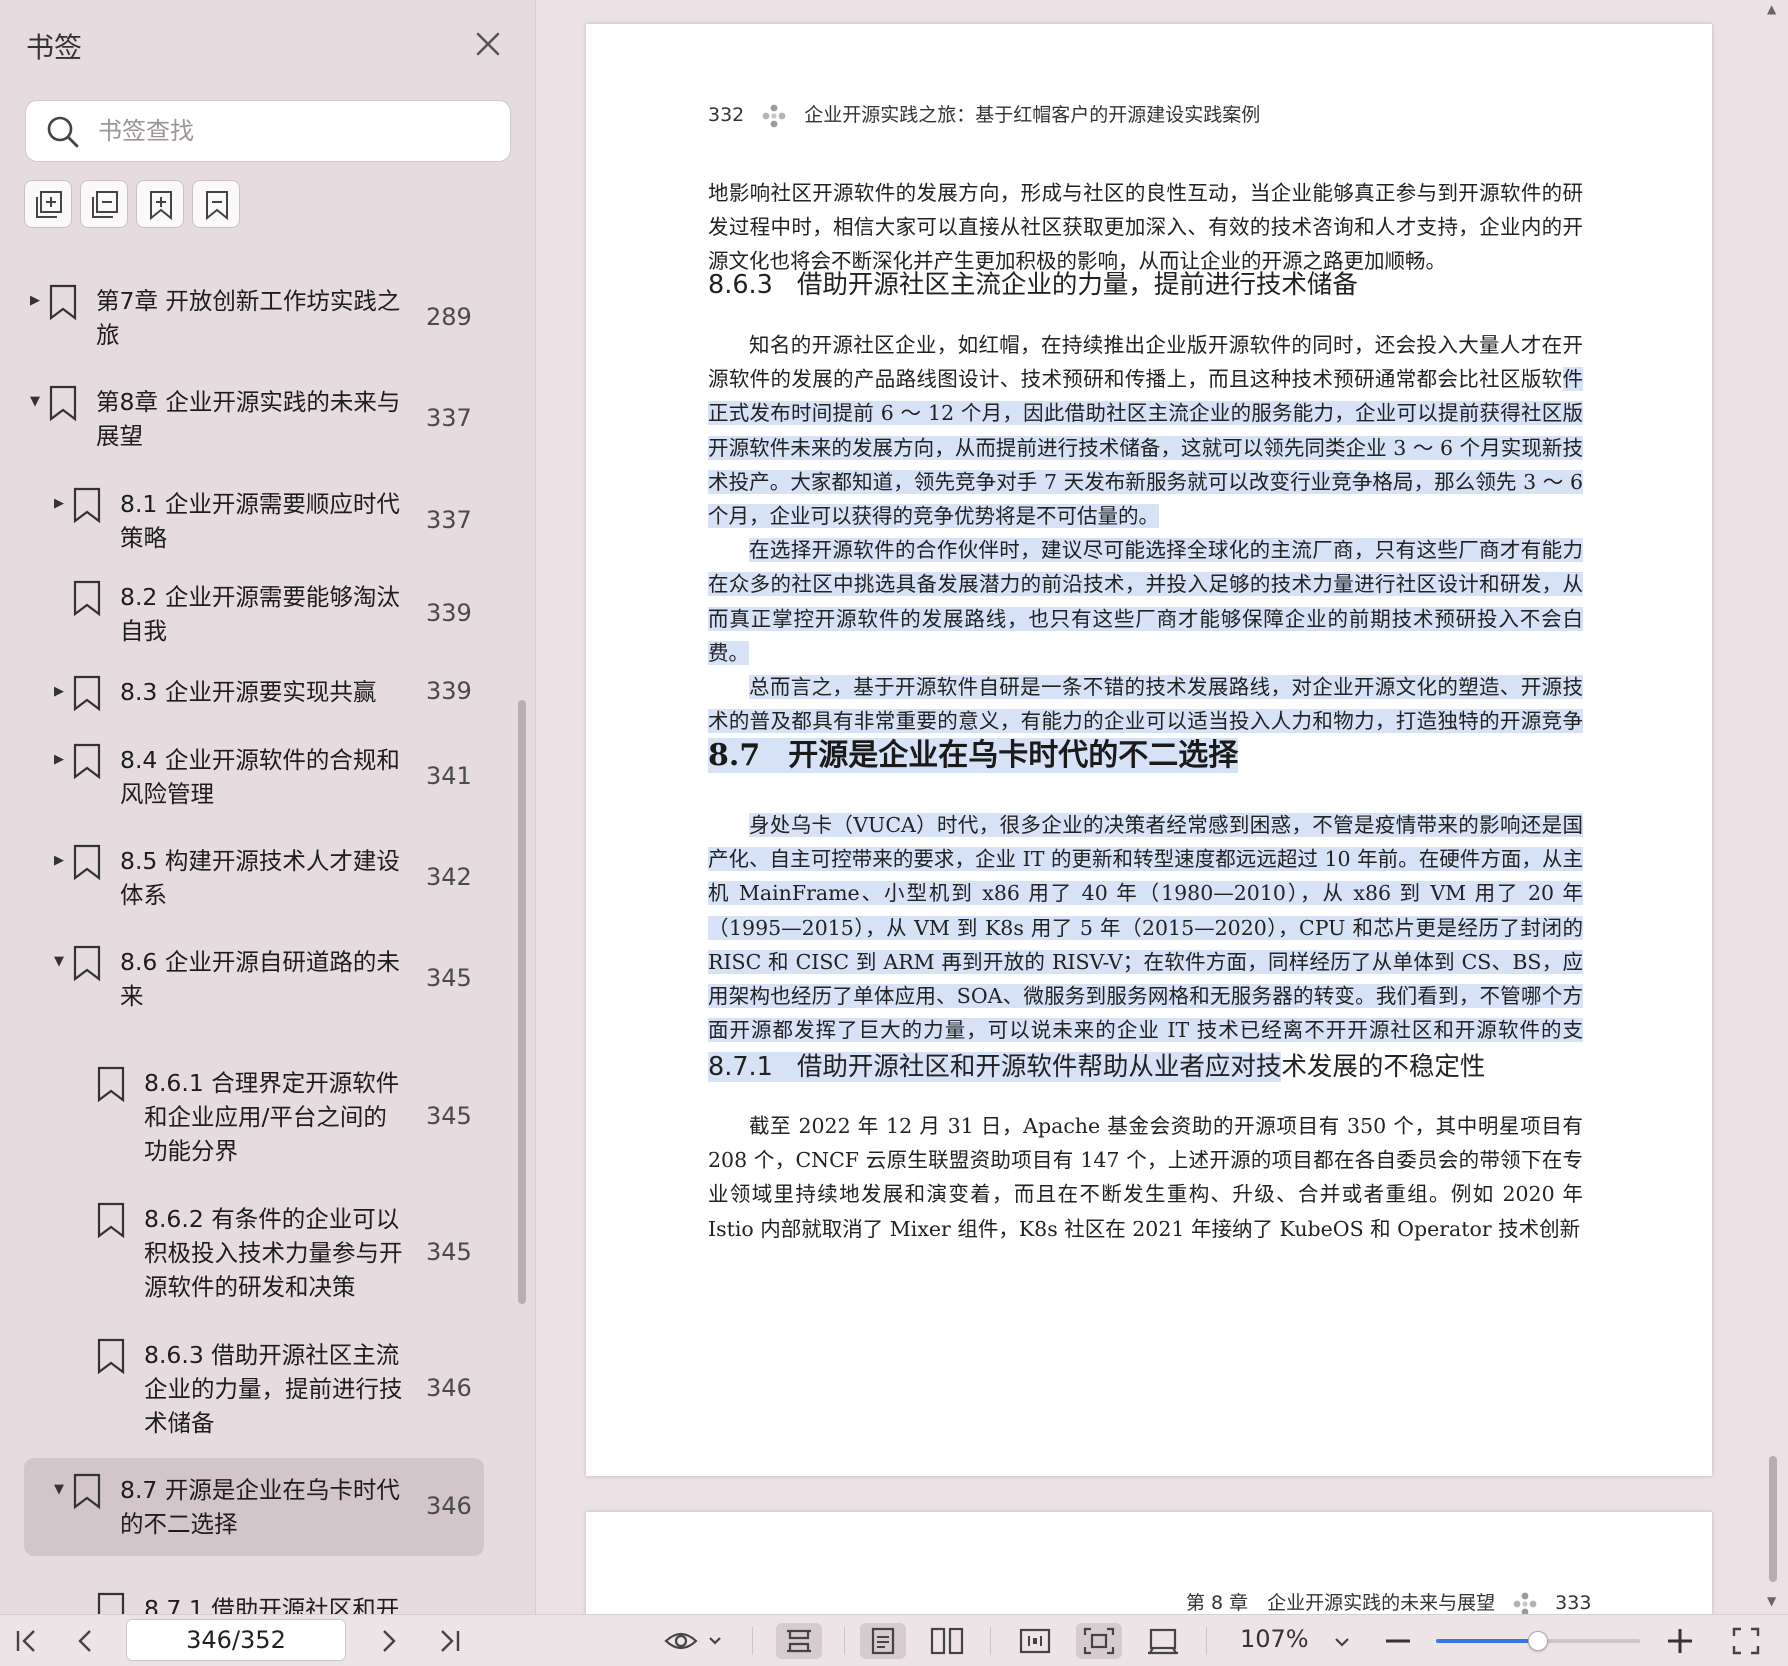  I want to click on bookmark-label: 8.3 企业开源要实现共赢, so click(248, 692).